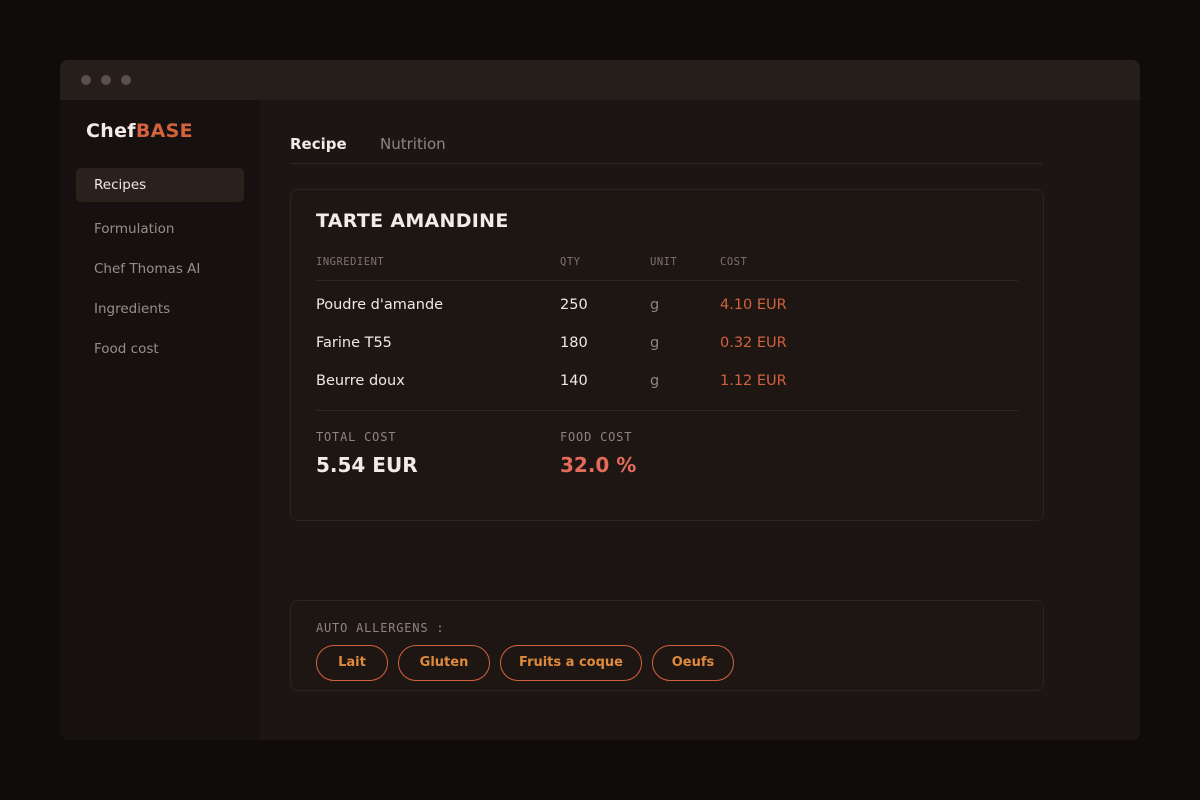 This screenshot has width=1200, height=800. I want to click on column-header-qty: QTY, so click(570, 262).